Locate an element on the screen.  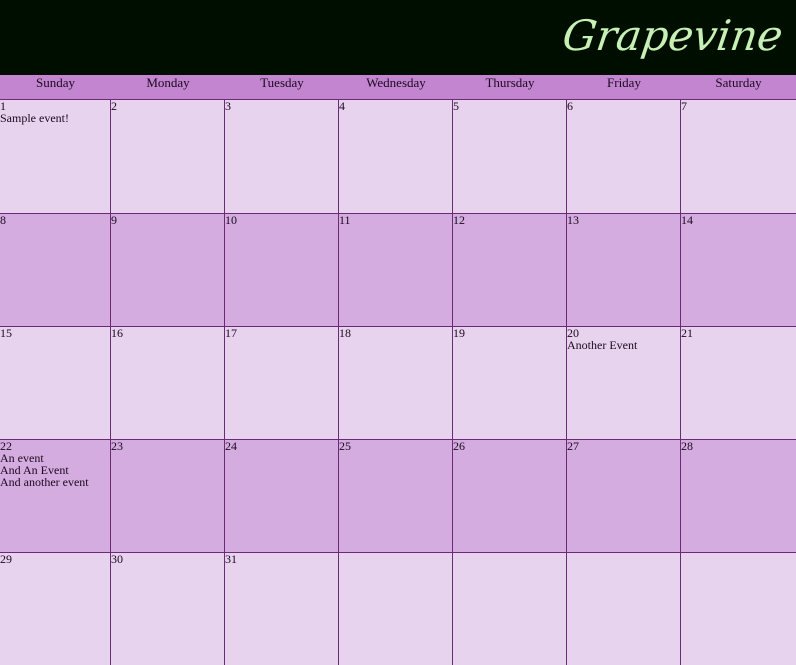
day-cell: 29 is located at coordinates (55, 608).